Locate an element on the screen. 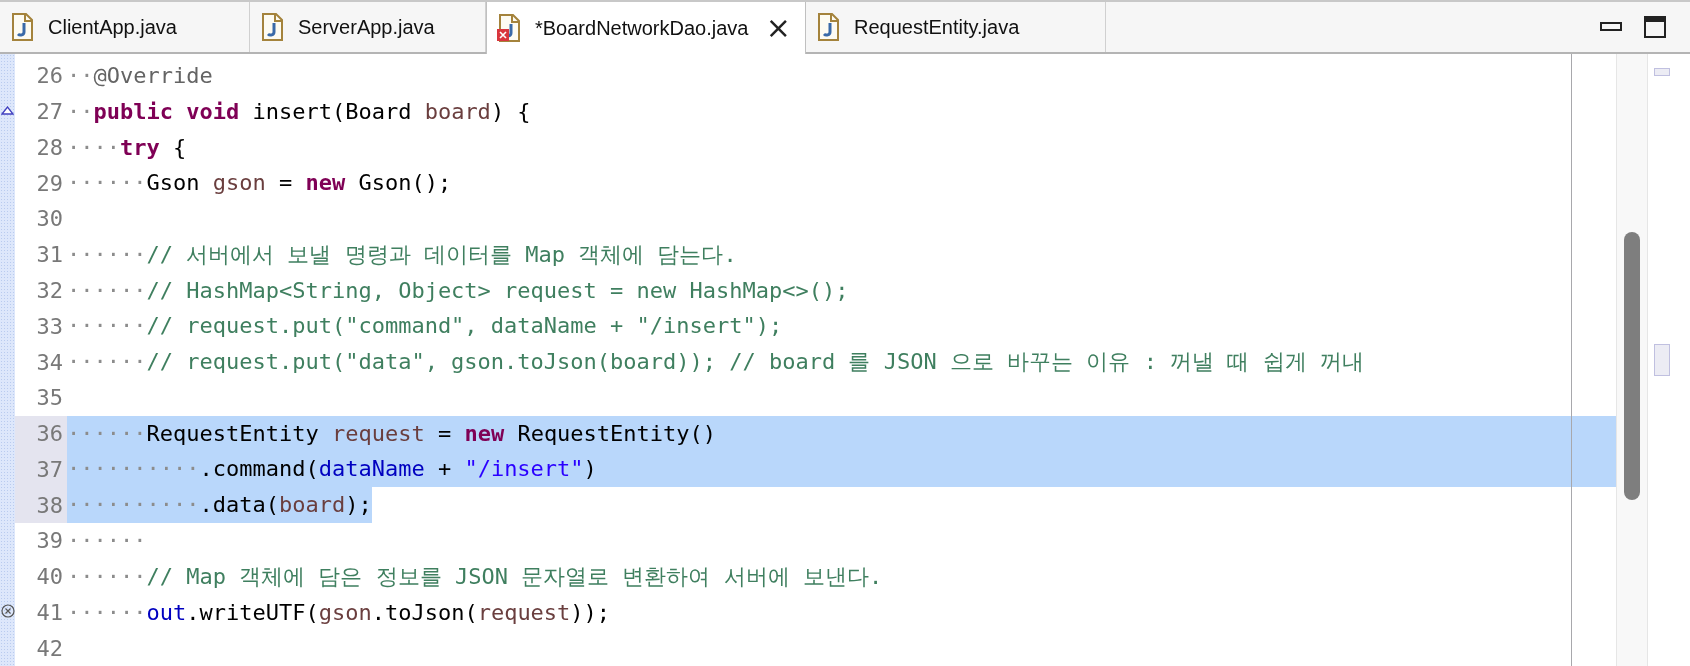 The image size is (1690, 666). line-number: 28 is located at coordinates (49, 147).